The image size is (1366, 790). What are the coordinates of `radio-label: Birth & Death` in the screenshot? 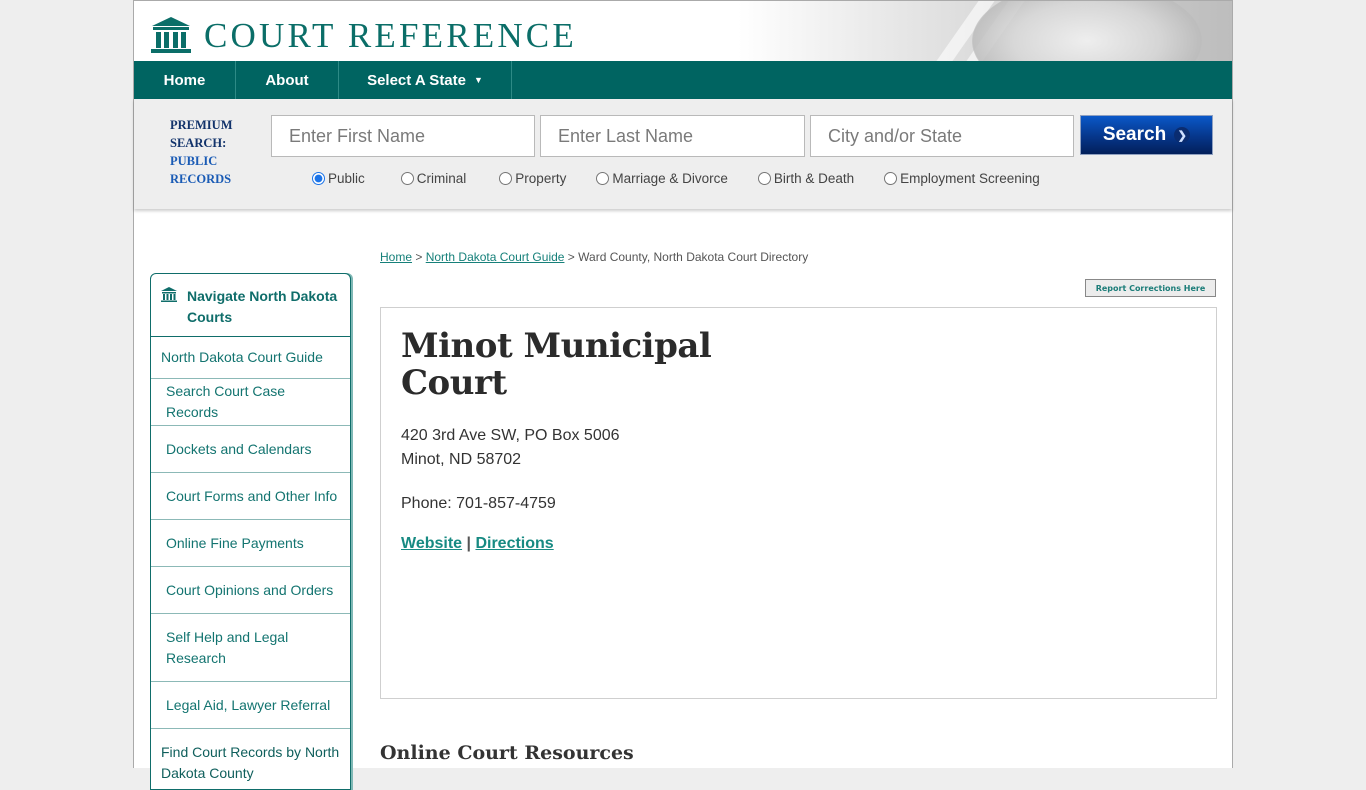 It's located at (814, 178).